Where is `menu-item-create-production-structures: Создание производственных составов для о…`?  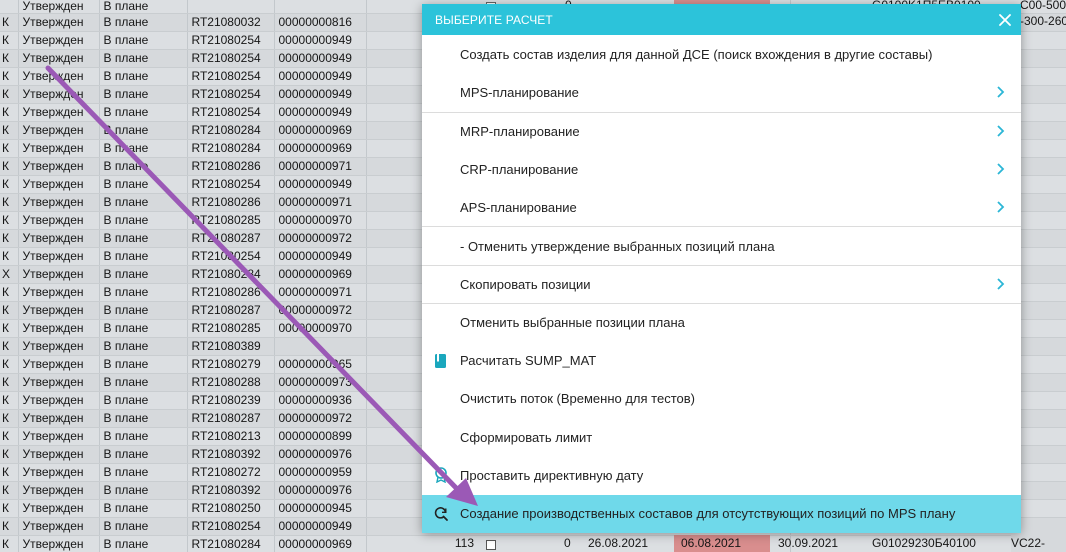
menu-item-create-production-structures: Создание производственных составов для о… is located at coordinates (721, 513).